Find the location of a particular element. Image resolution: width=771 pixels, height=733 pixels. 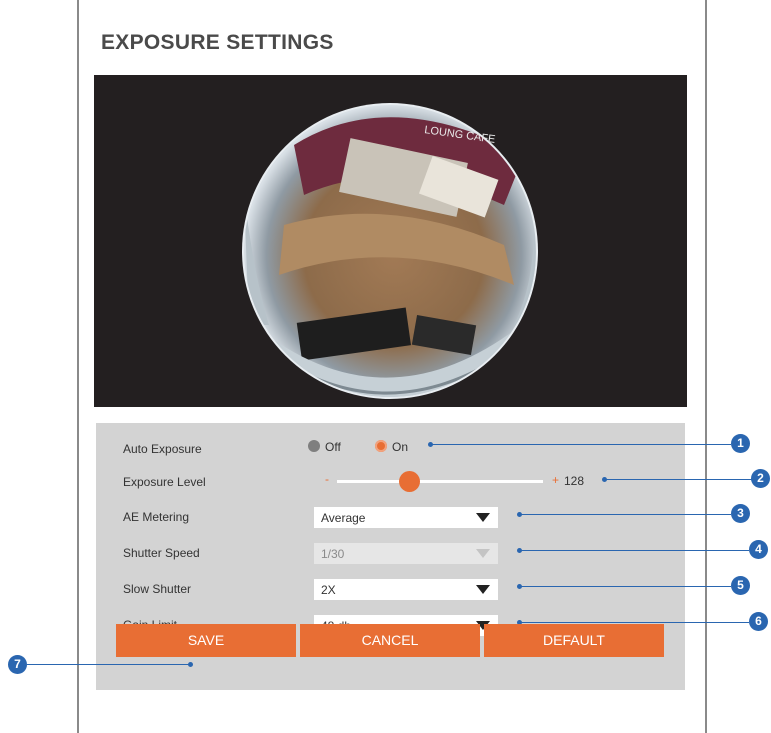

exposure-level-value: 128 is located at coordinates (574, 481).